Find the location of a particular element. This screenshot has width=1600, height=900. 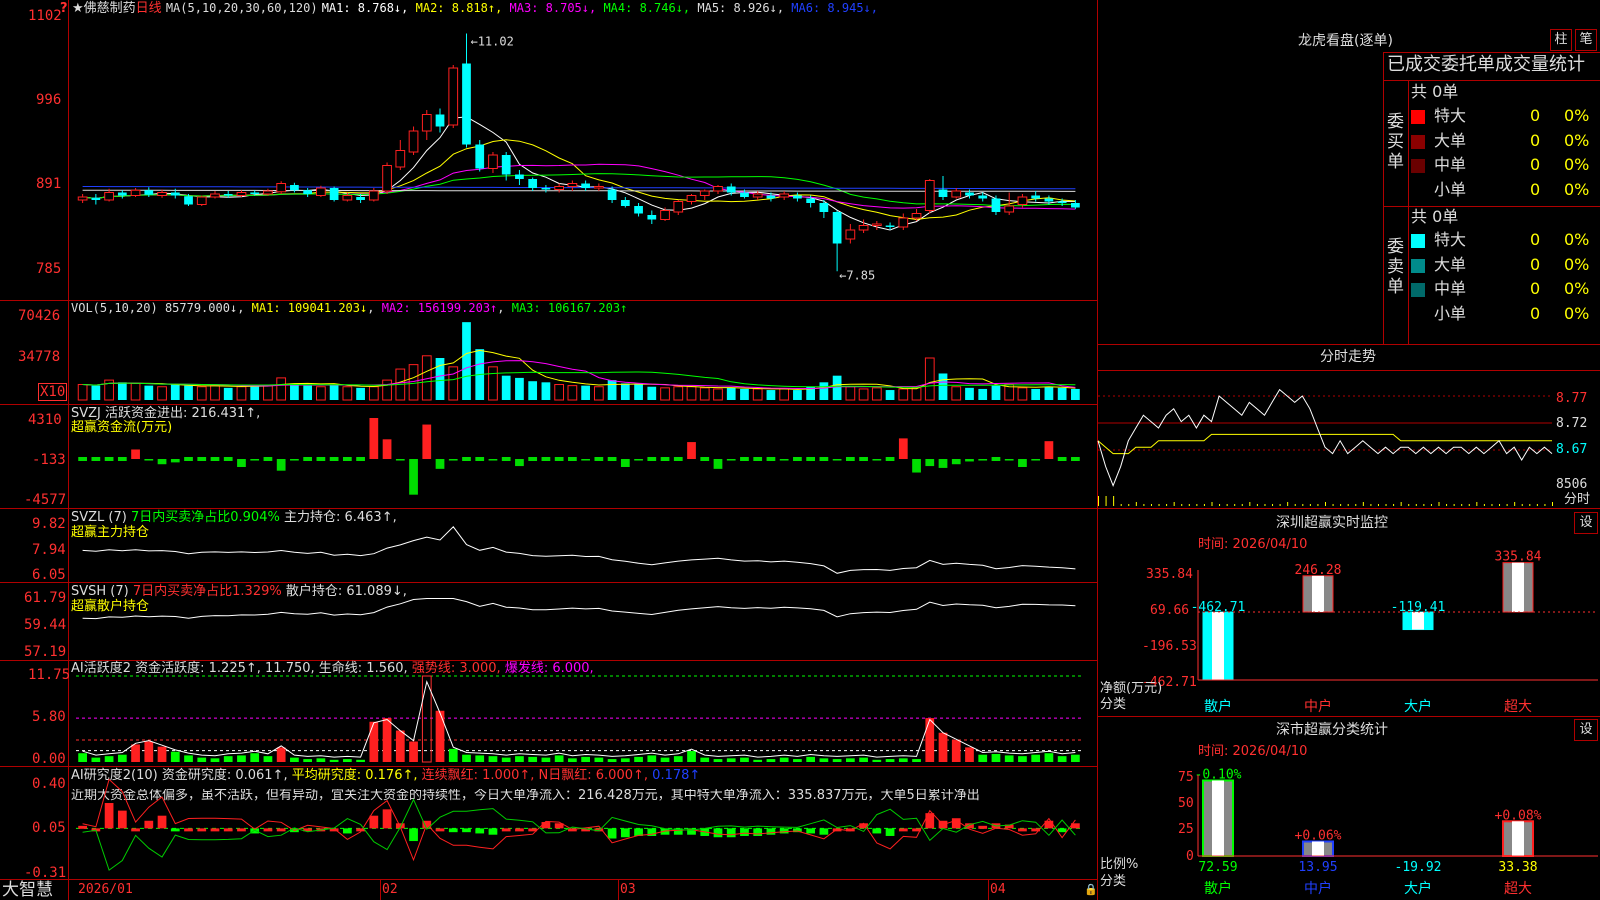

low-marker: ←7.85 is located at coordinates (857, 275).